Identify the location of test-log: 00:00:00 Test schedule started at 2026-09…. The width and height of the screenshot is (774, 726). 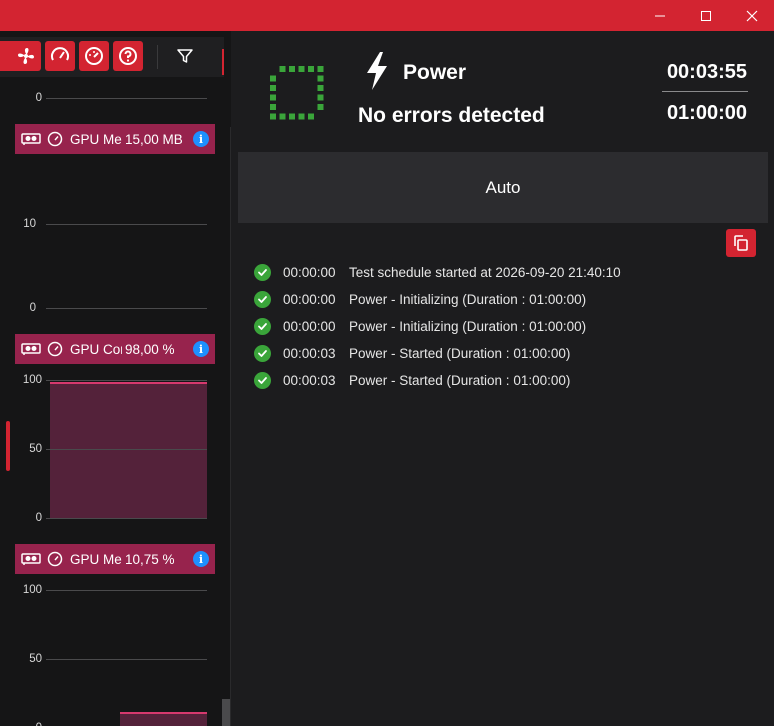
(509, 326).